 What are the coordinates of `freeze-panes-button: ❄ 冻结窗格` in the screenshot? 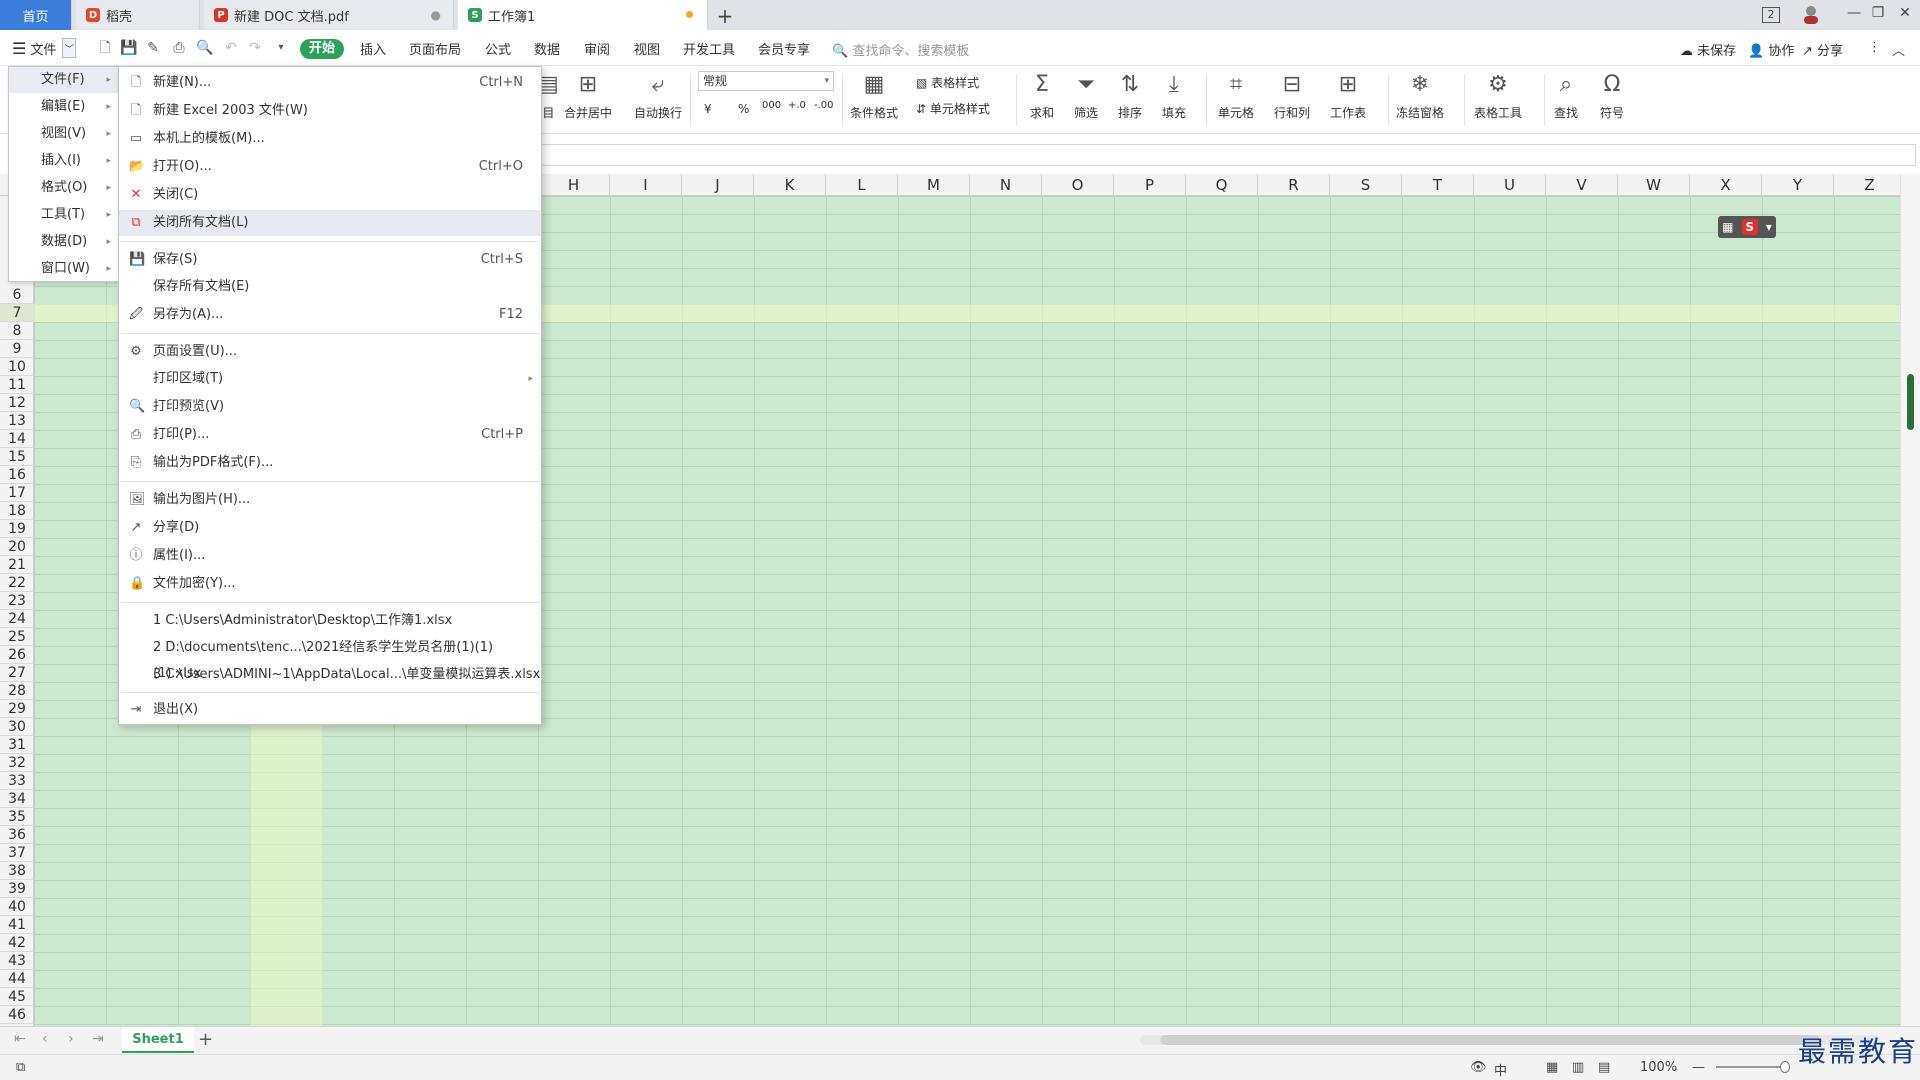 It's located at (1420, 95).